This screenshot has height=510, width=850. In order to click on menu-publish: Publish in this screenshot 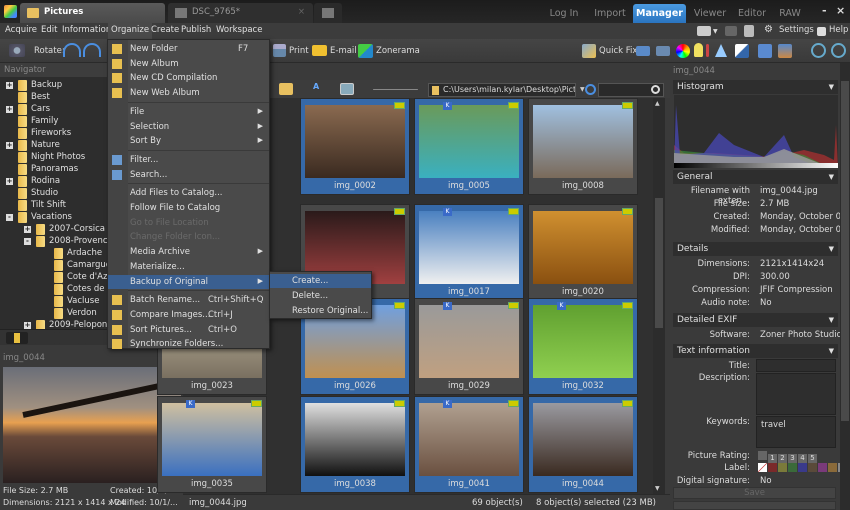, I will do `click(196, 30)`.